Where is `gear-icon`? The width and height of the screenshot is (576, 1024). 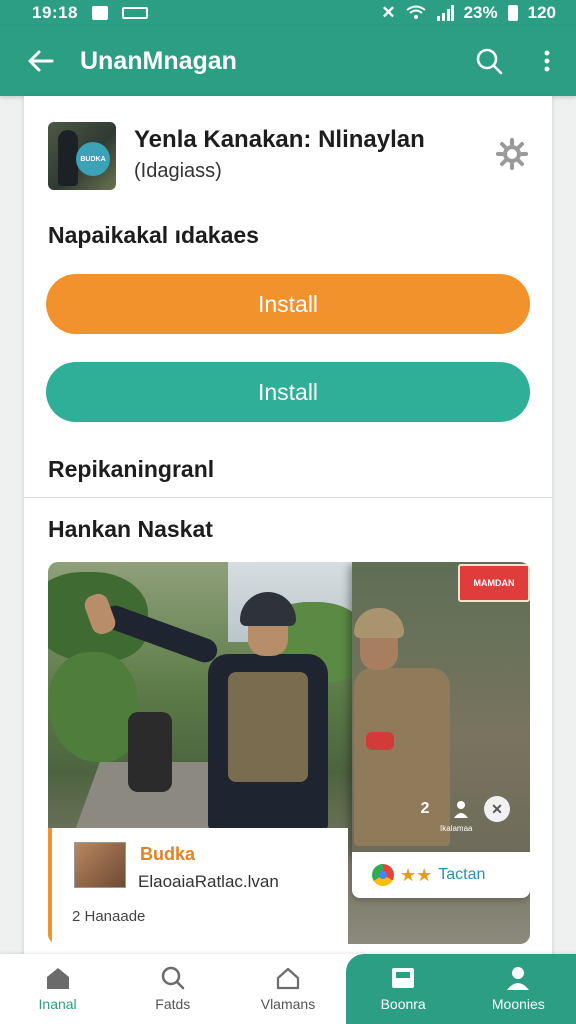 gear-icon is located at coordinates (512, 154).